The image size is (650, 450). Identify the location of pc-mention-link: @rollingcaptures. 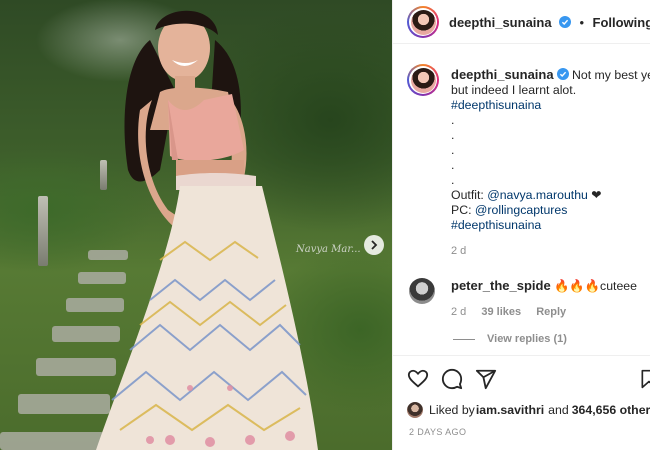
(521, 210).